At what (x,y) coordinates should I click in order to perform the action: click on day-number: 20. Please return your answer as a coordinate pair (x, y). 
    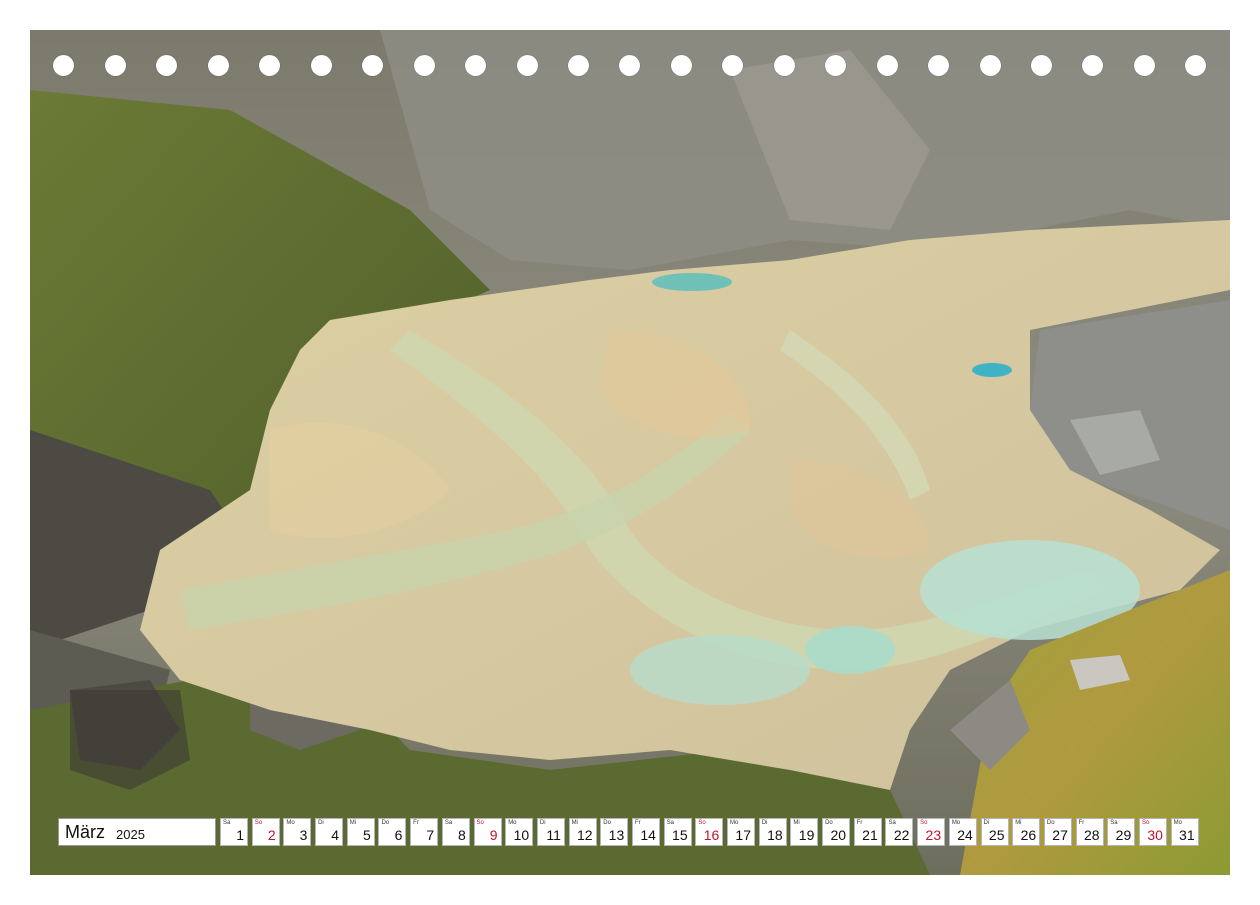
    Looking at the image, I should click on (838, 835).